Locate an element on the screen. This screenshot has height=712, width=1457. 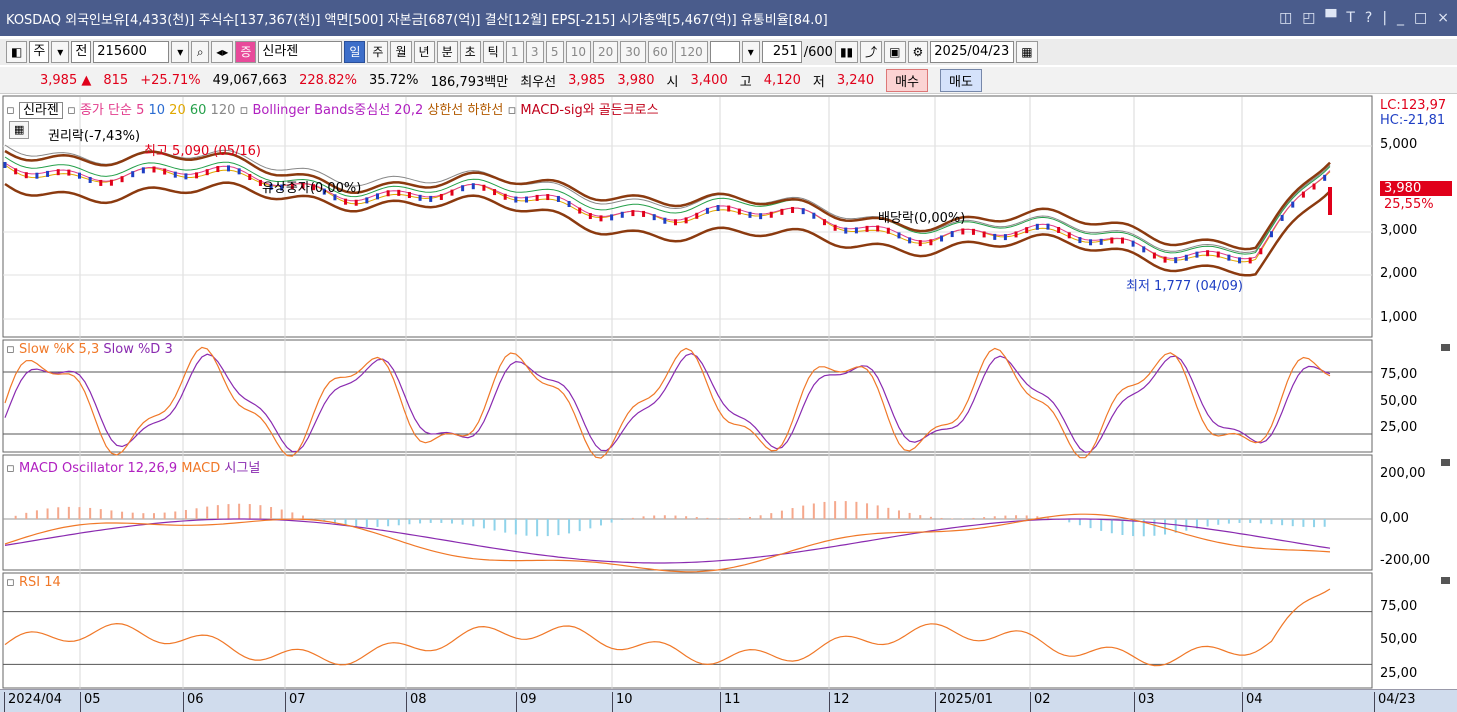
period-month: 월 is located at coordinates (401, 52).